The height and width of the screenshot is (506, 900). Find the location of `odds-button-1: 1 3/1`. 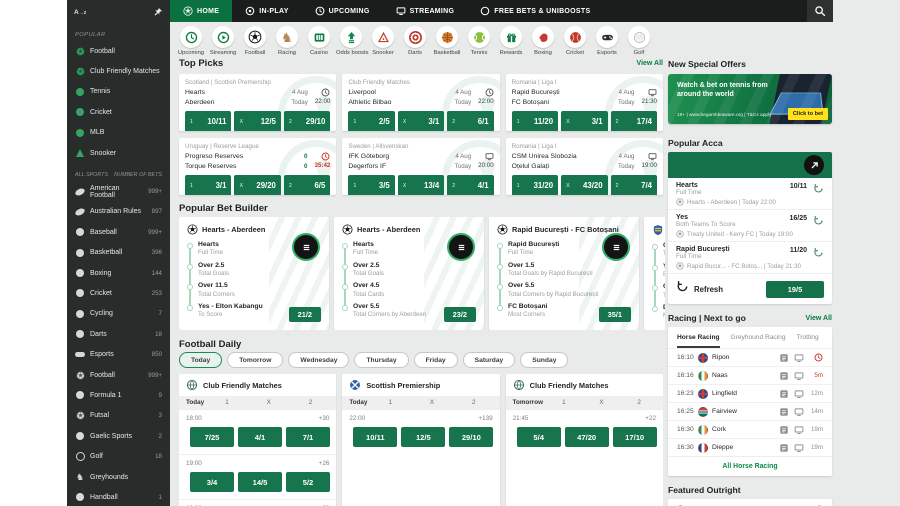

odds-button-1: 1 3/1 is located at coordinates (208, 185).